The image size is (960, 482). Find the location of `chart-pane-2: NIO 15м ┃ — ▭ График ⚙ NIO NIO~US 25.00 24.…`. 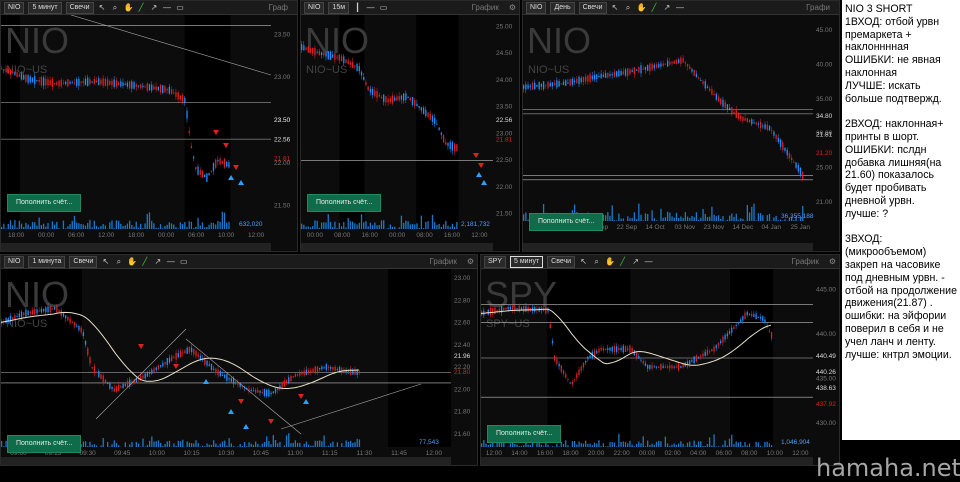

chart-pane-2: NIO 15м ┃ — ▭ График ⚙ NIO NIO~US 25.00 24.… is located at coordinates (410, 126).